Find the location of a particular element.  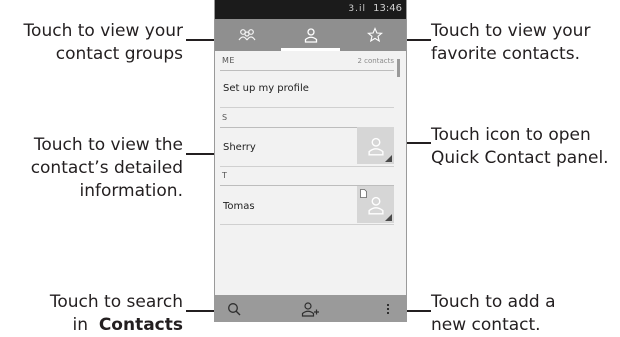

add-contact-button is located at coordinates (310, 308).